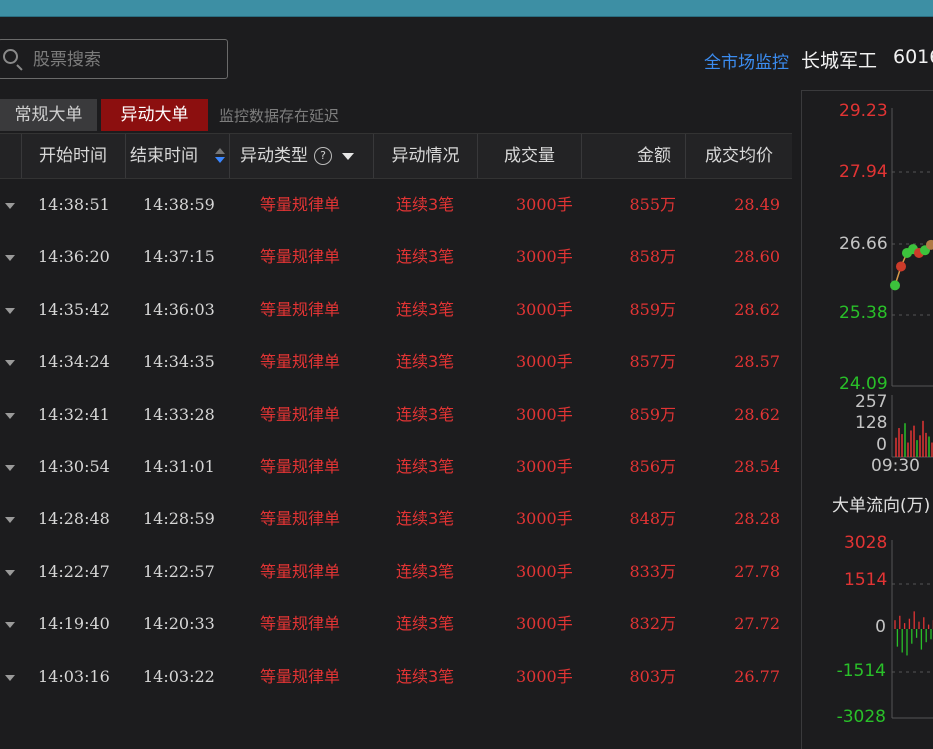 The image size is (933, 749). What do you see at coordinates (863, 172) in the screenshot?
I see `price-tick-upper: 27.94` at bounding box center [863, 172].